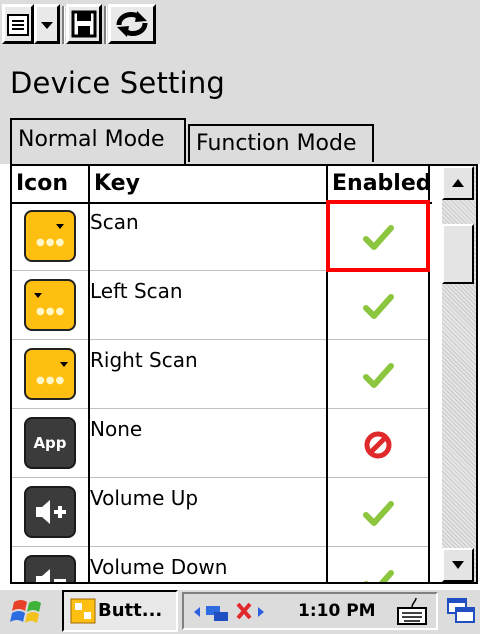 The image size is (480, 634). I want to click on arrow-down-icon, so click(458, 565).